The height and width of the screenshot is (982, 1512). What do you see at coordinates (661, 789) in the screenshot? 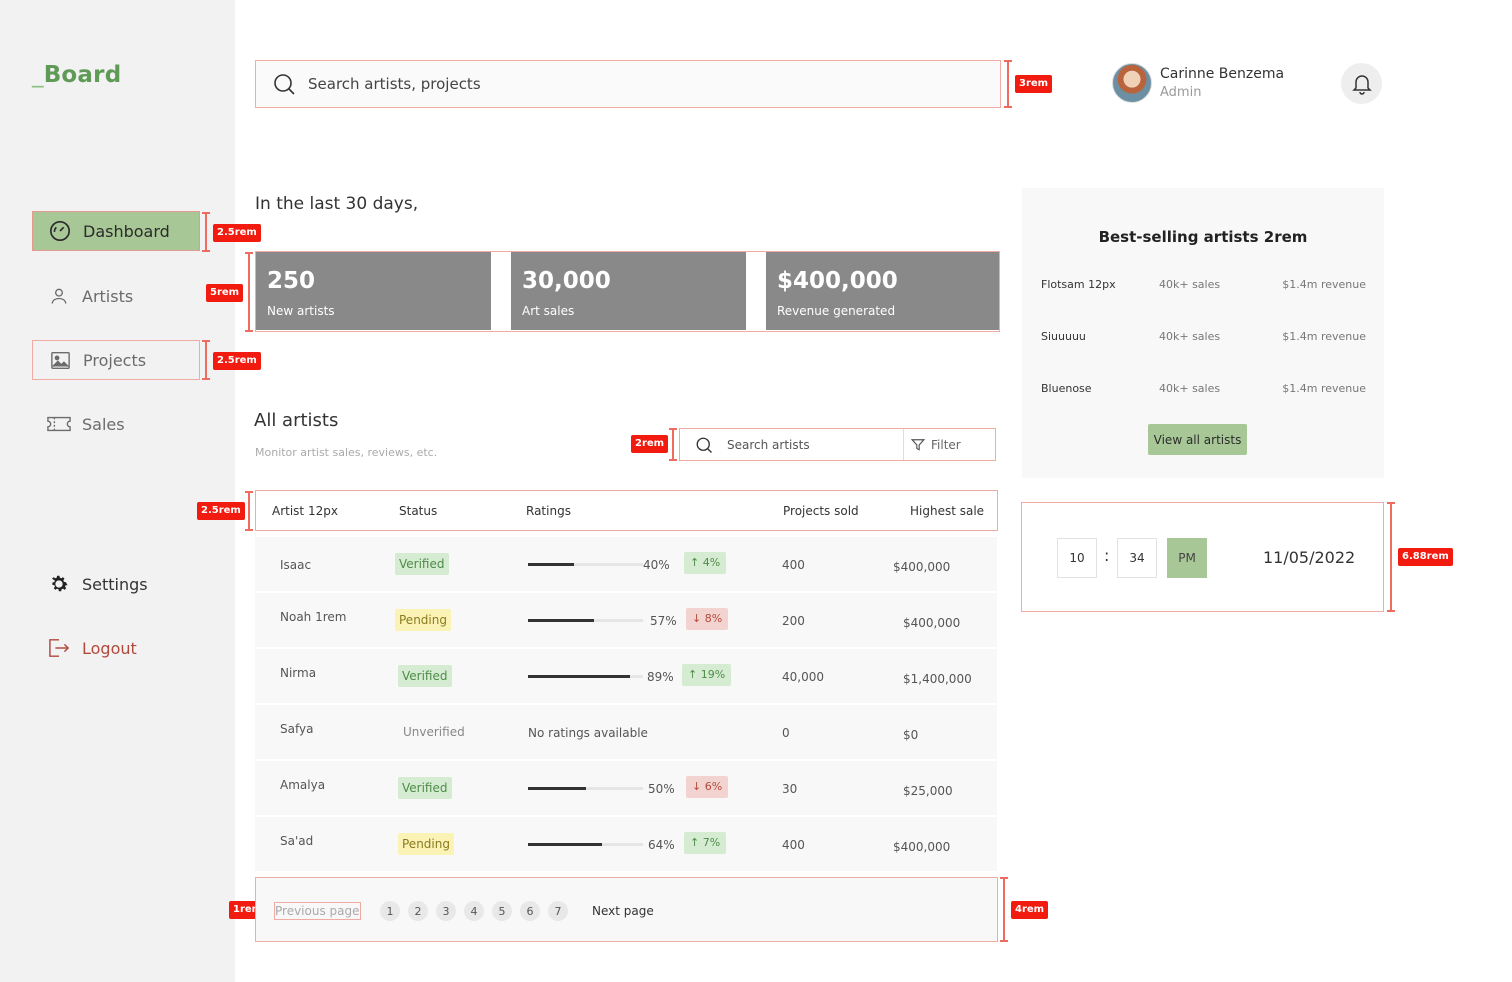
I see `rating-percent: 50%` at bounding box center [661, 789].